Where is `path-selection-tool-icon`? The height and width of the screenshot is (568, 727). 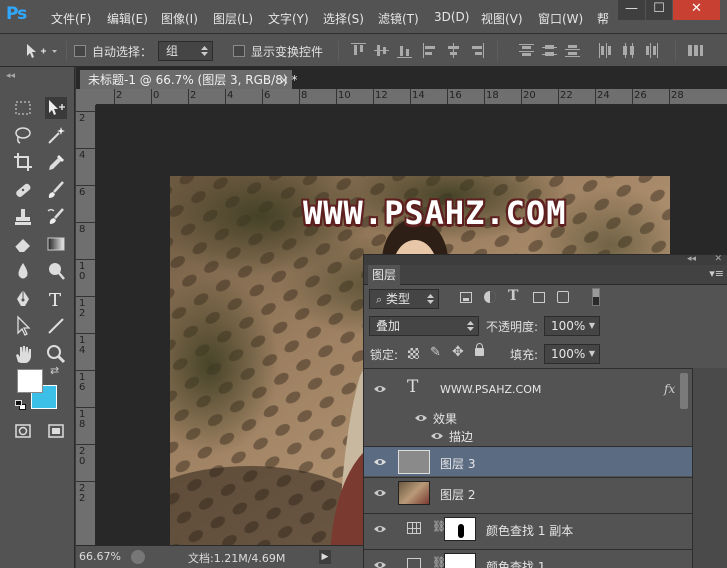 path-selection-tool-icon is located at coordinates (23, 326).